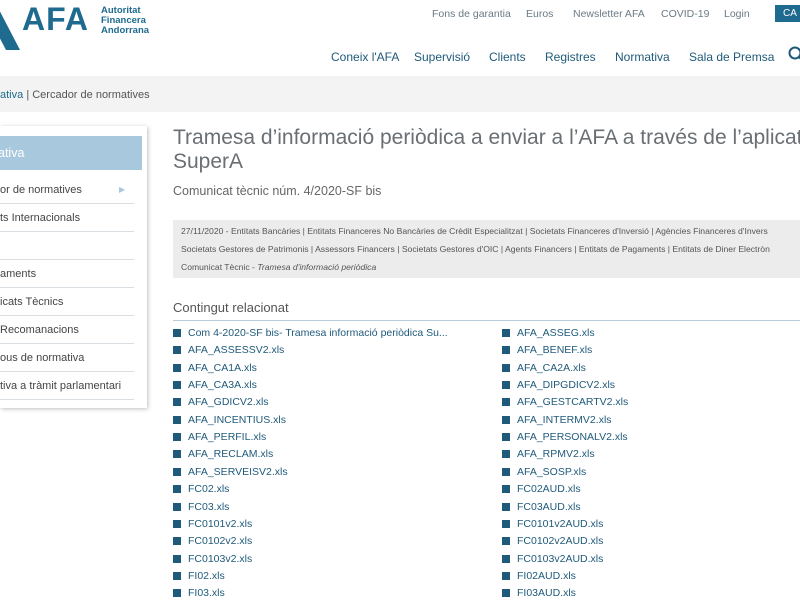  Describe the element at coordinates (228, 402) in the screenshot. I see `file-name: AFA_GDICV2.xls` at that location.